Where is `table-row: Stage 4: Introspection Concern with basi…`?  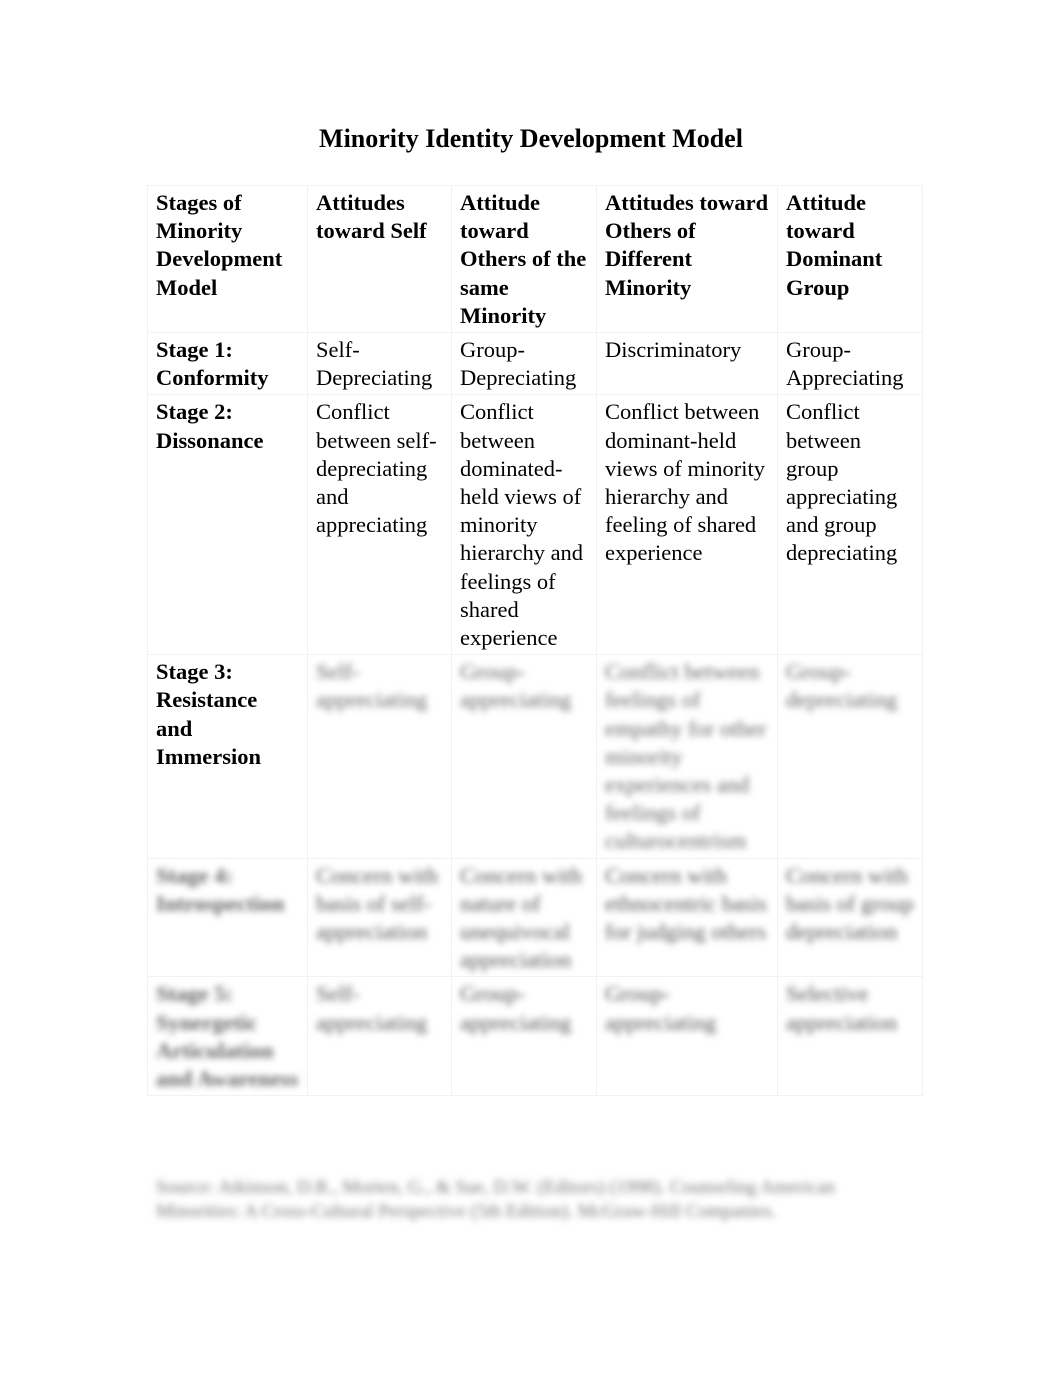
table-row: Stage 4: Introspection Concern with basi… is located at coordinates (535, 917).